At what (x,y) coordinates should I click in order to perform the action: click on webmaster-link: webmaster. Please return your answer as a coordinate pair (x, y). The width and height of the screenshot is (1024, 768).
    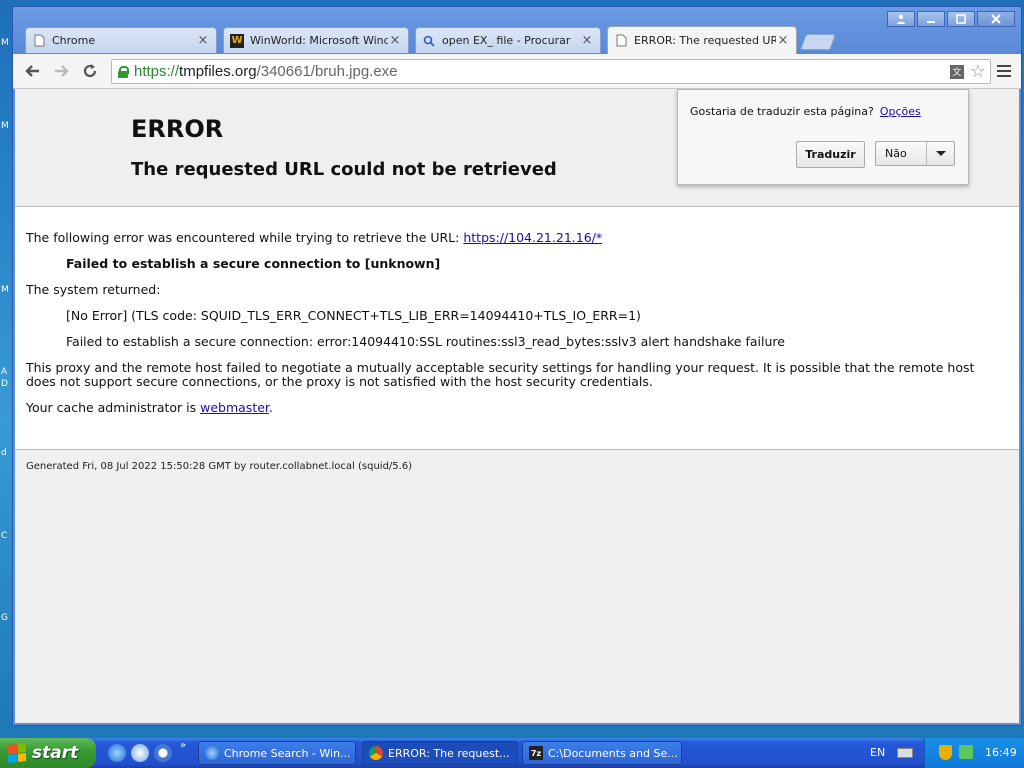
    Looking at the image, I should click on (234, 407).